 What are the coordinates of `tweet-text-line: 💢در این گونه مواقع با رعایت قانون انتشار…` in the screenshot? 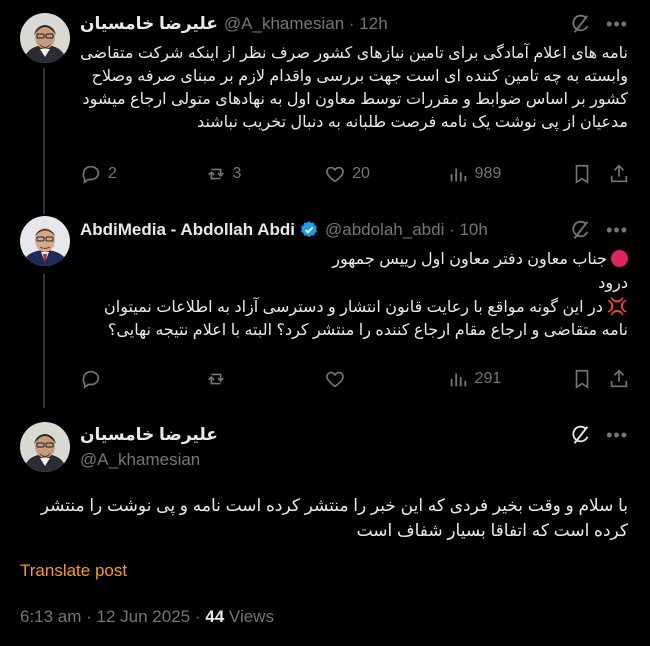 It's located at (354, 318).